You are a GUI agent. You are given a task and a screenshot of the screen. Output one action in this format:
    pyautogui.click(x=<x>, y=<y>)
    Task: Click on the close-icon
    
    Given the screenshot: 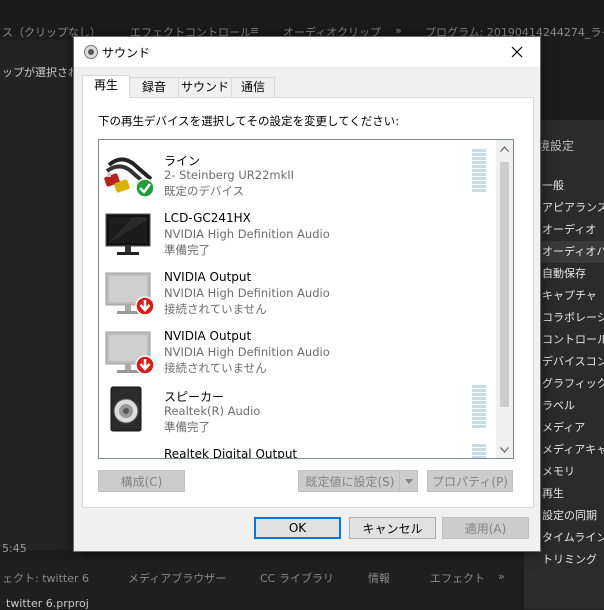 What is the action you would take?
    pyautogui.click(x=517, y=52)
    